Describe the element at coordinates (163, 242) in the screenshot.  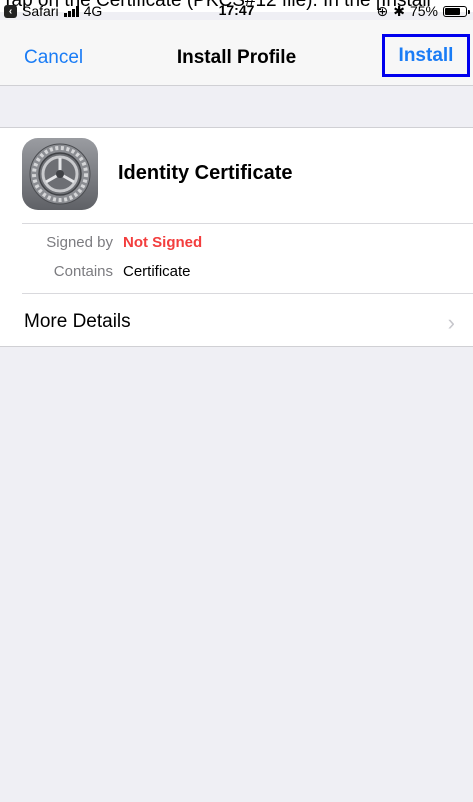
I see `signed-by-value: Not Signed` at that location.